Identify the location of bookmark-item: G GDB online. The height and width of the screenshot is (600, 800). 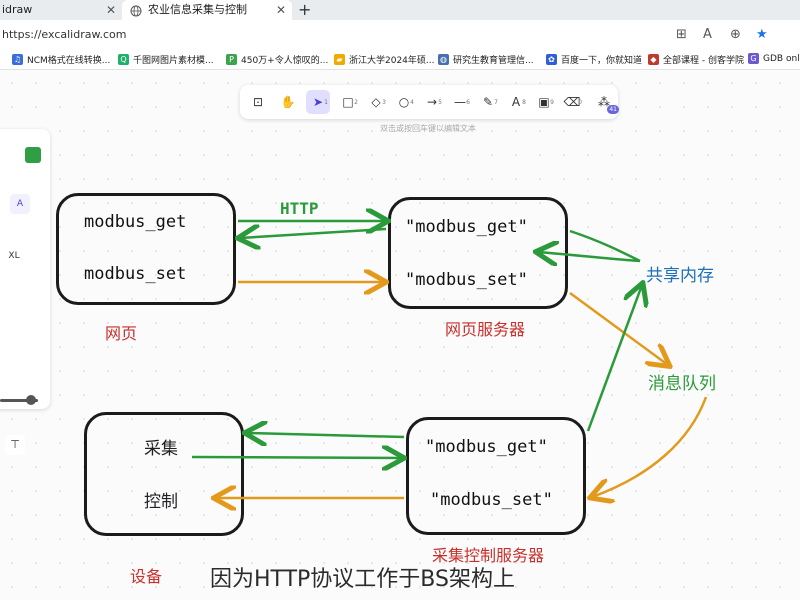
(774, 58).